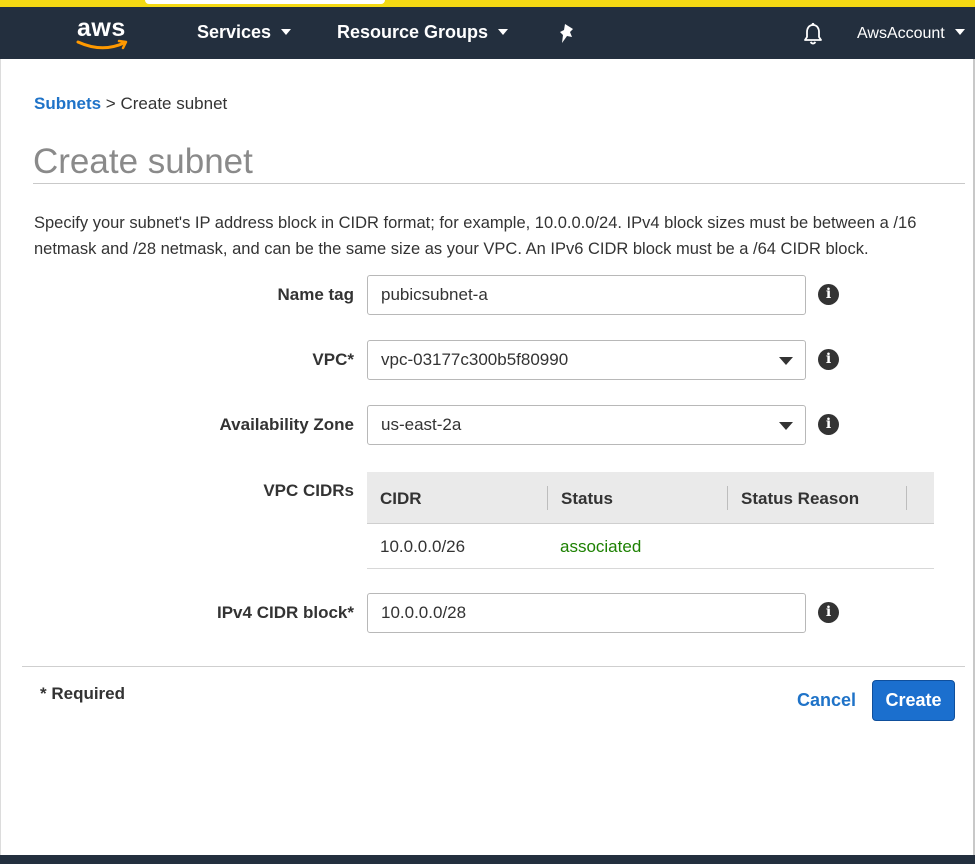  Describe the element at coordinates (413, 32) in the screenshot. I see `resource-groups-label: Resource Groups` at that location.